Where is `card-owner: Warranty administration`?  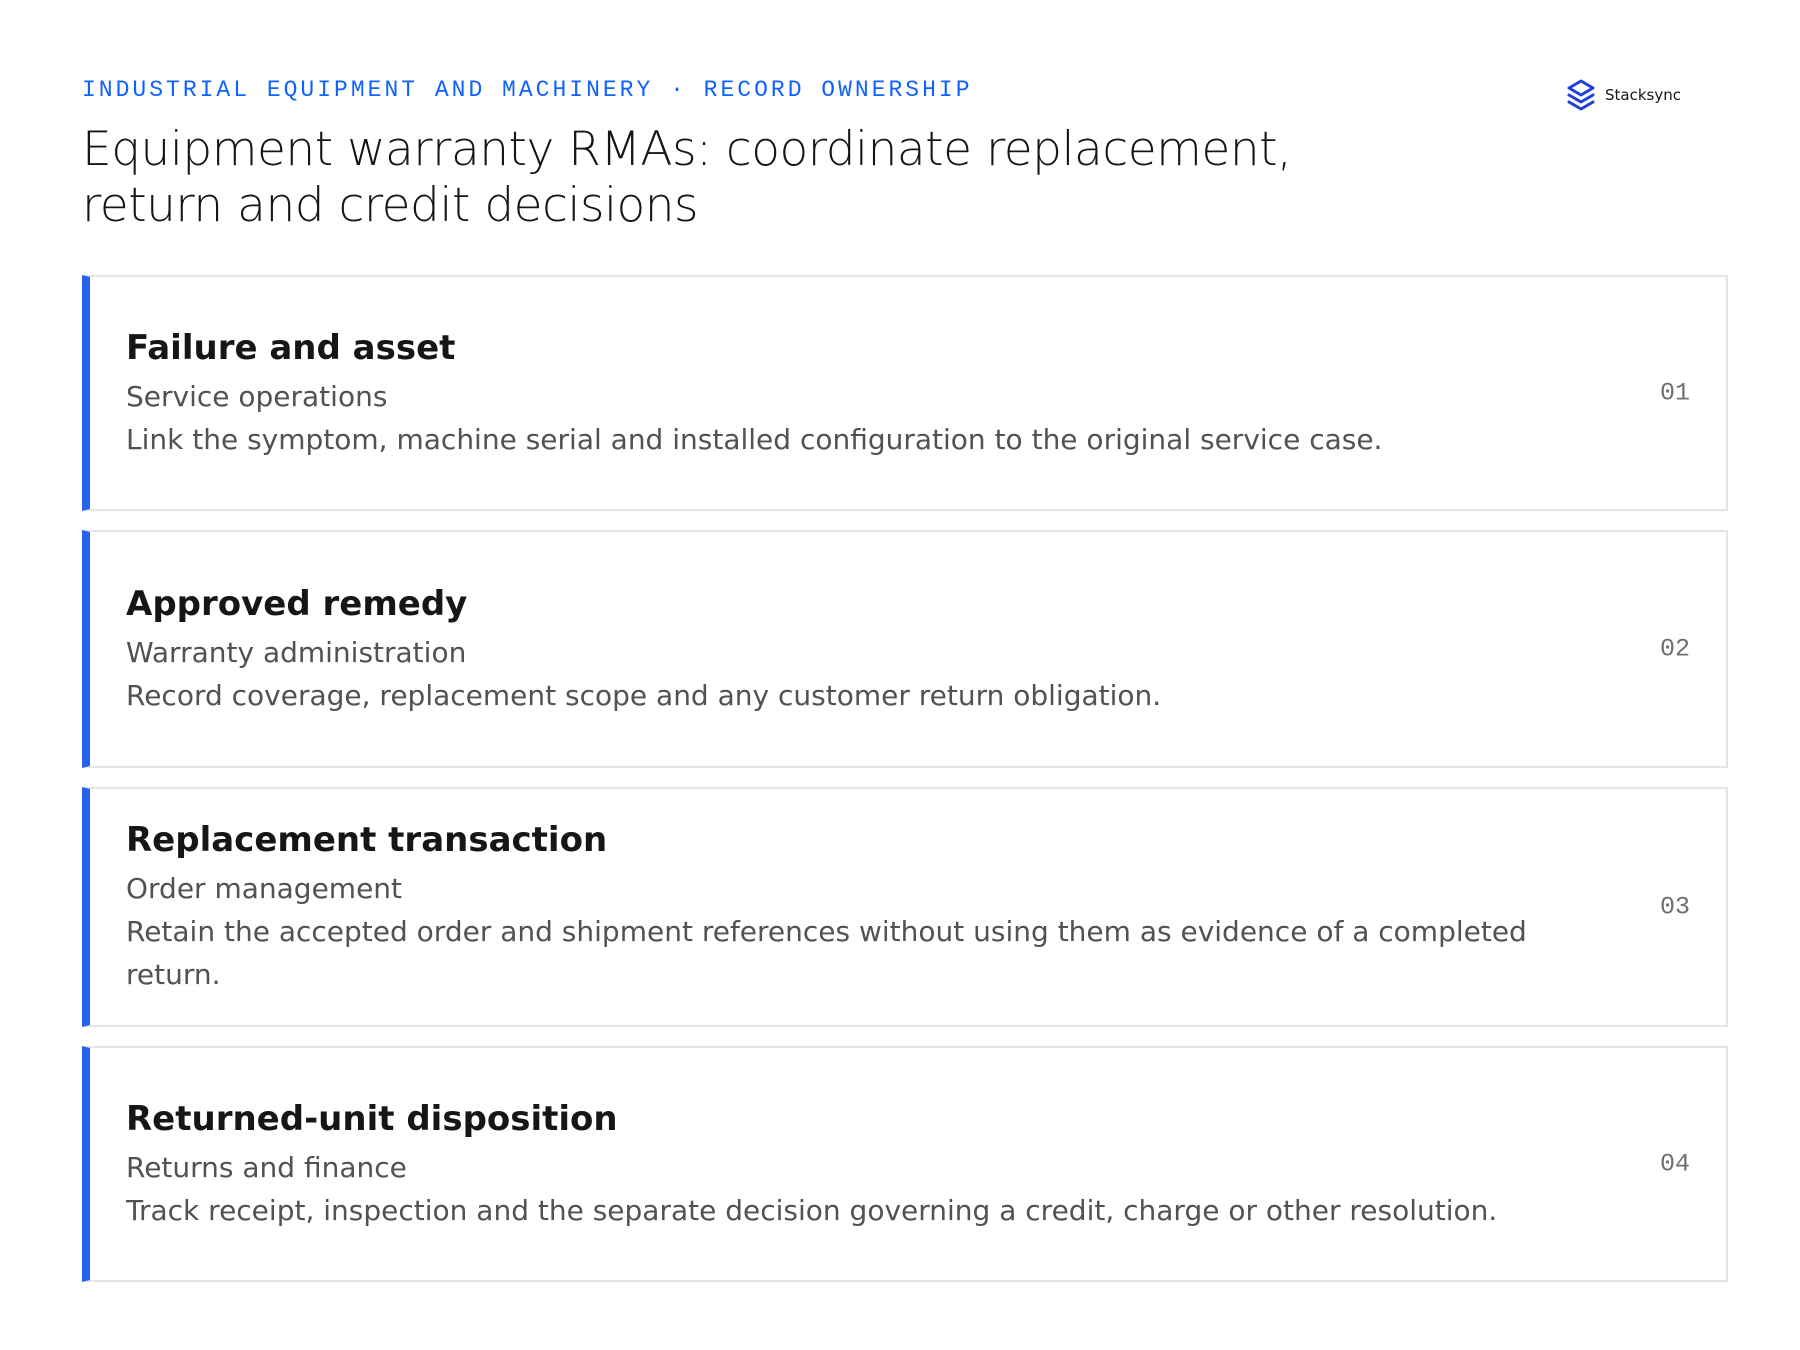
card-owner: Warranty administration is located at coordinates (296, 652).